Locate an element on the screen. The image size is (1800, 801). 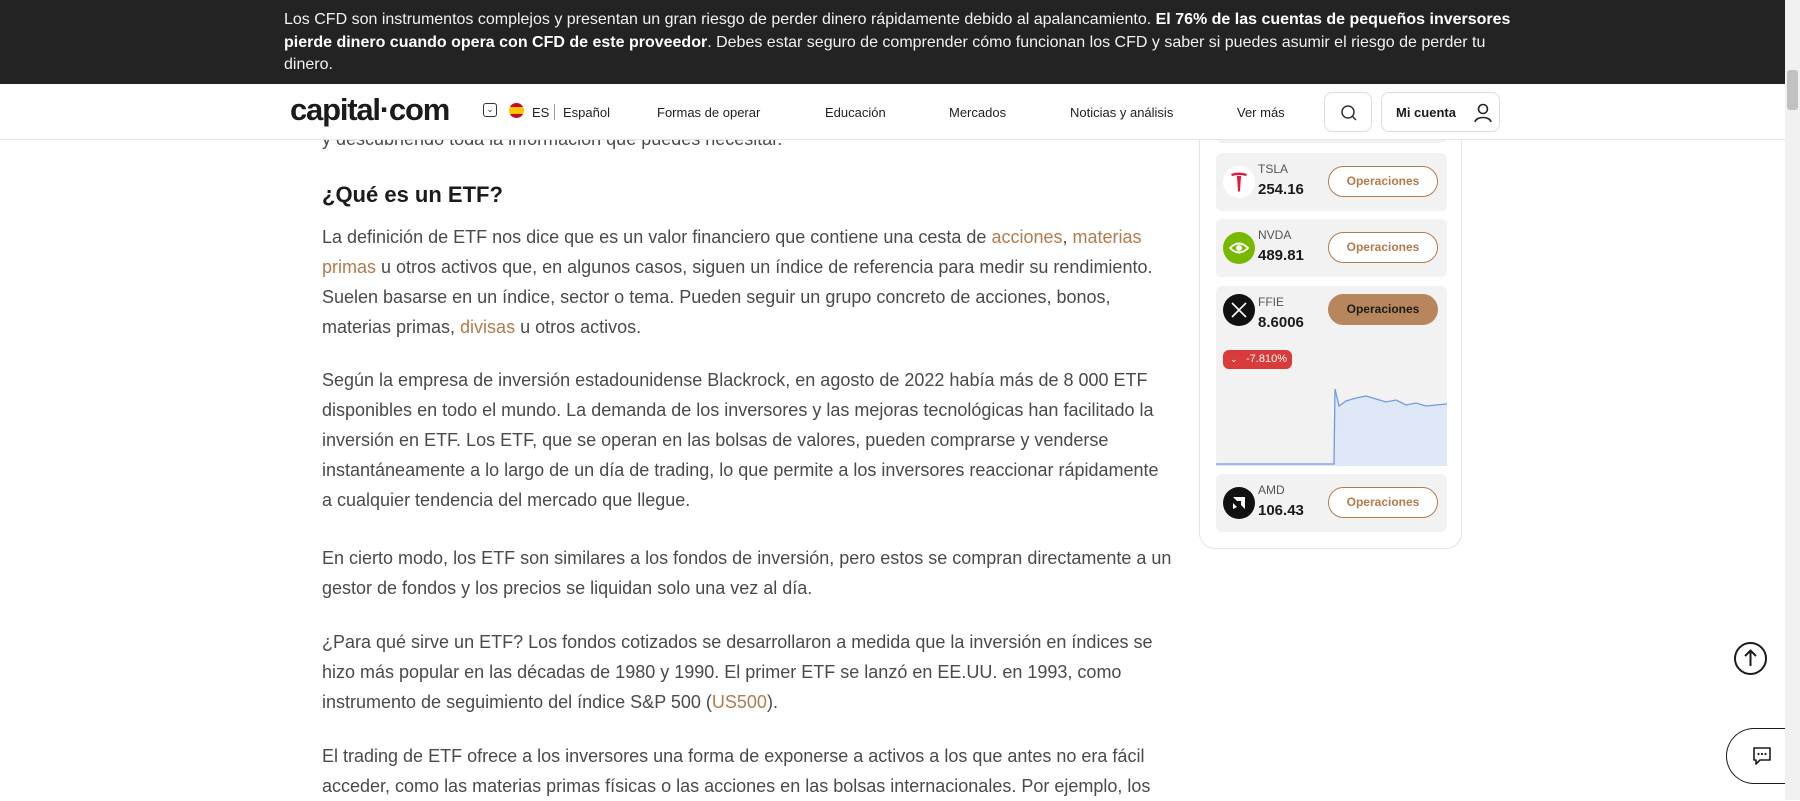
trade-button-ffie: Operaciones is located at coordinates (1383, 309).